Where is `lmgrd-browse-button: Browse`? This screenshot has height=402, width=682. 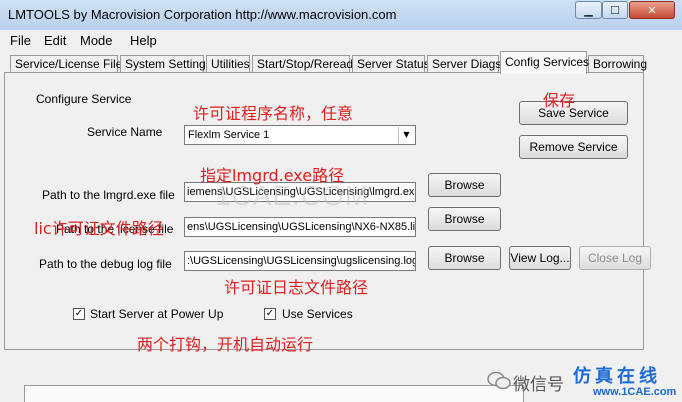 lmgrd-browse-button: Browse is located at coordinates (464, 185).